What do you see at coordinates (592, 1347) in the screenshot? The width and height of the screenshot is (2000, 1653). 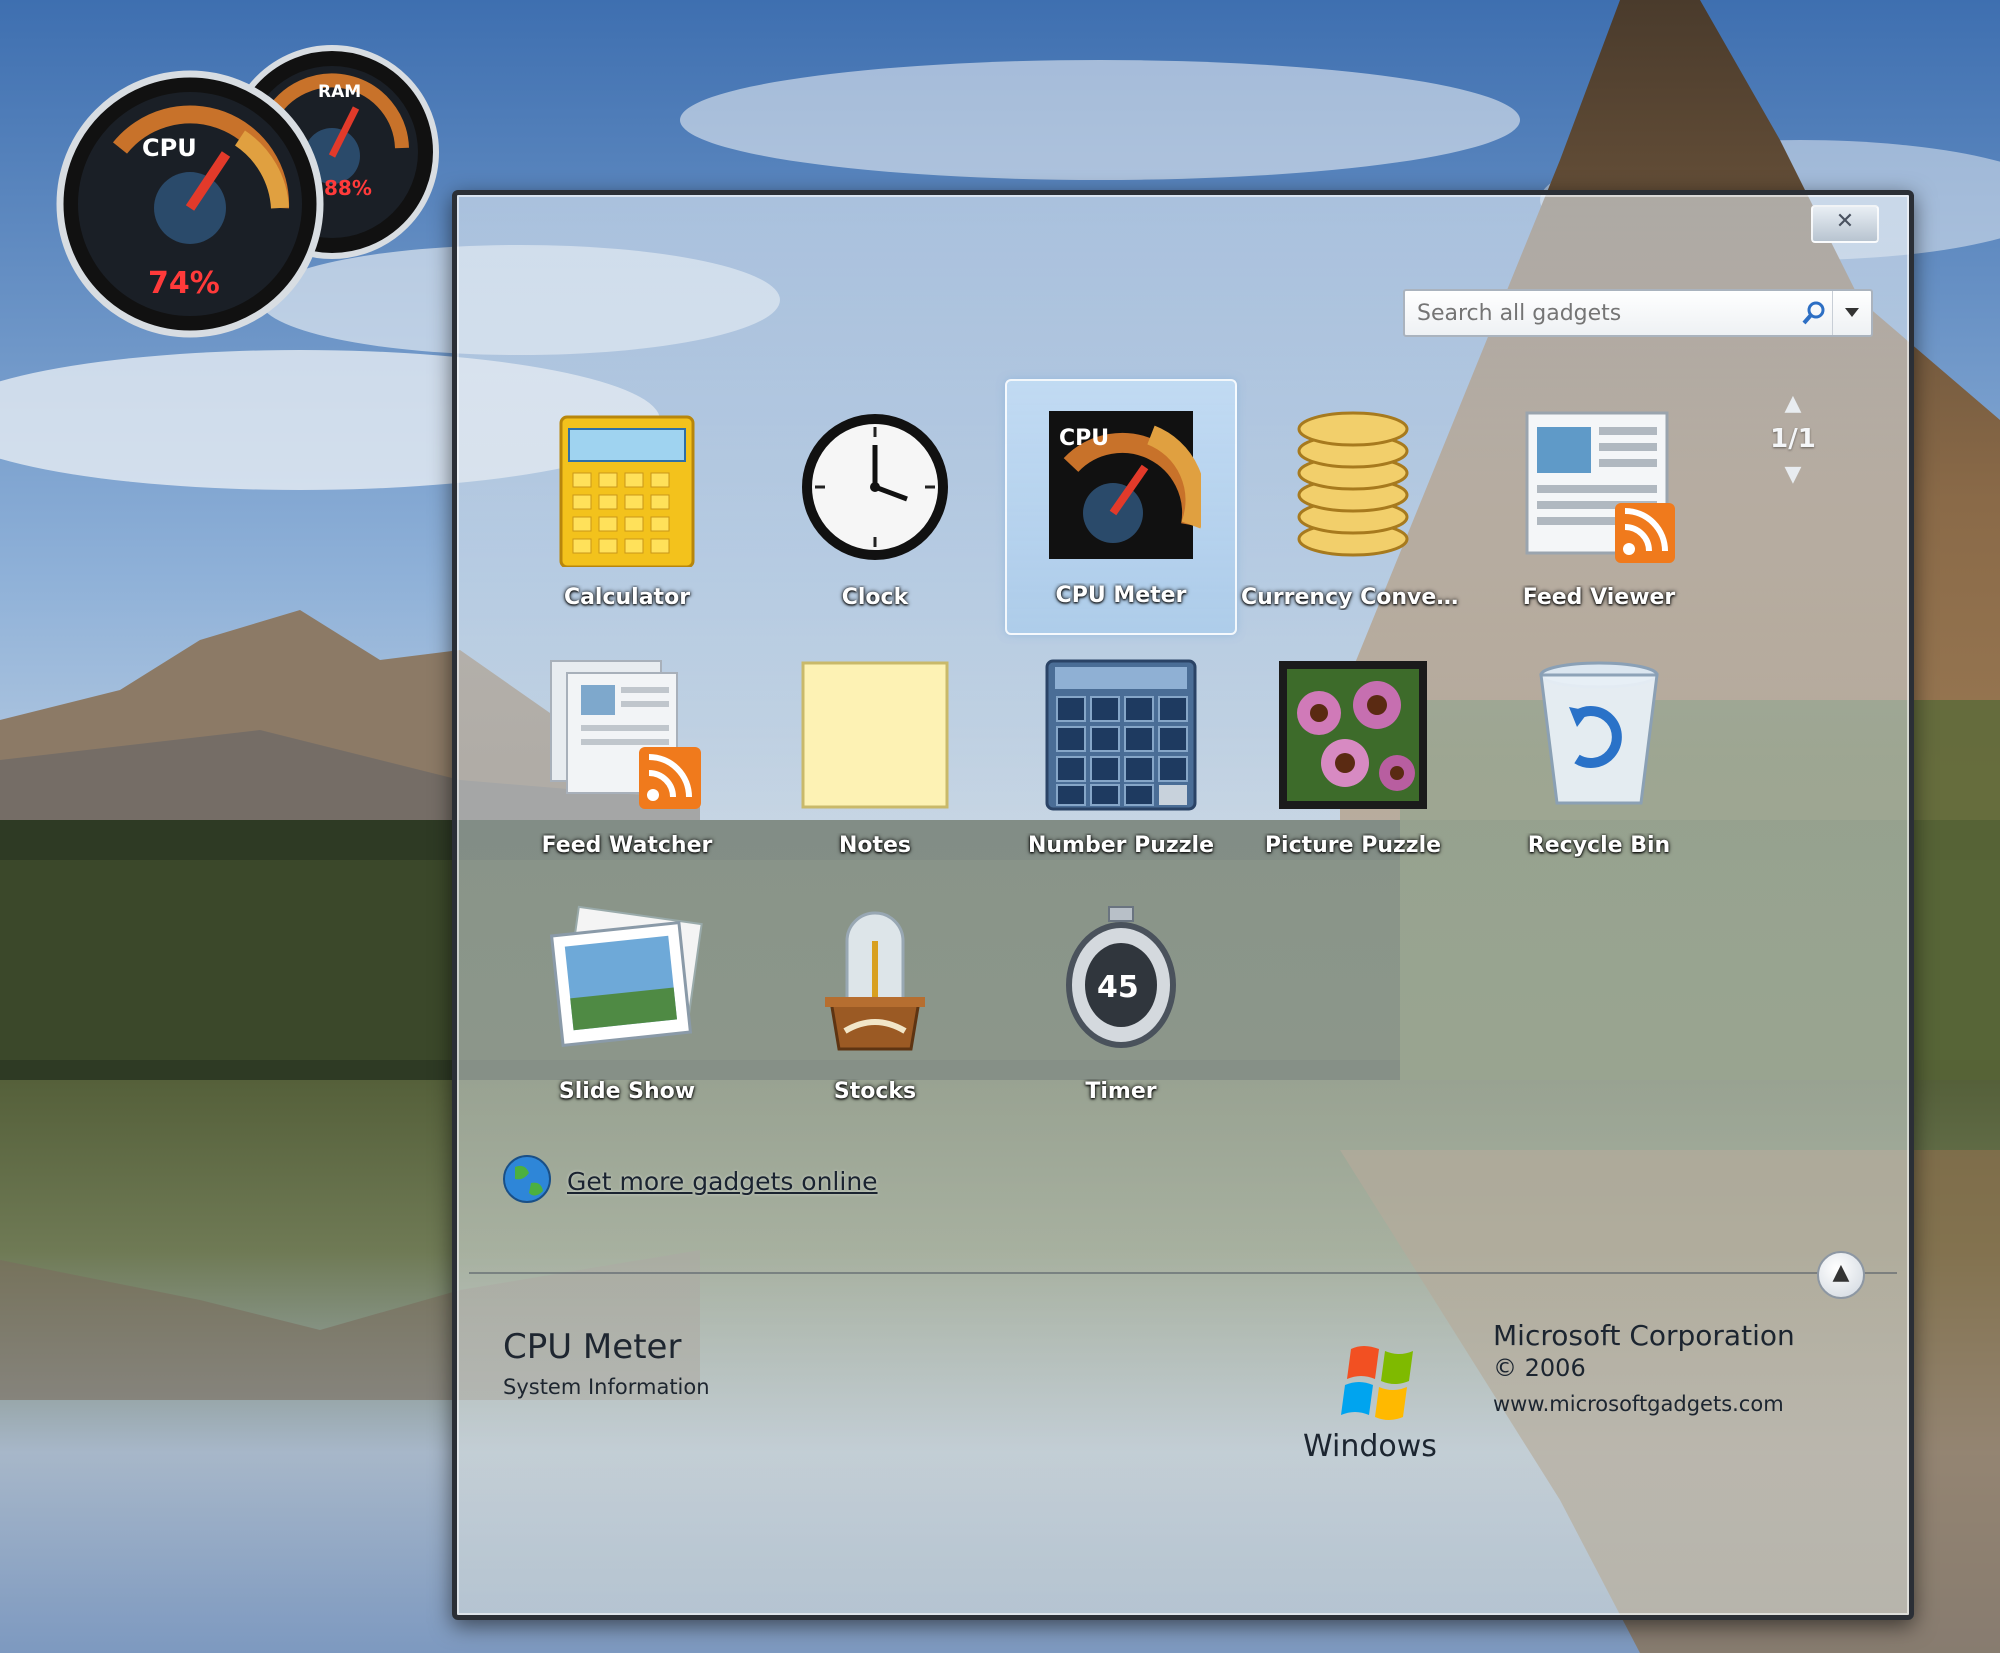 I see `details-gadget-name: CPU Meter` at bounding box center [592, 1347].